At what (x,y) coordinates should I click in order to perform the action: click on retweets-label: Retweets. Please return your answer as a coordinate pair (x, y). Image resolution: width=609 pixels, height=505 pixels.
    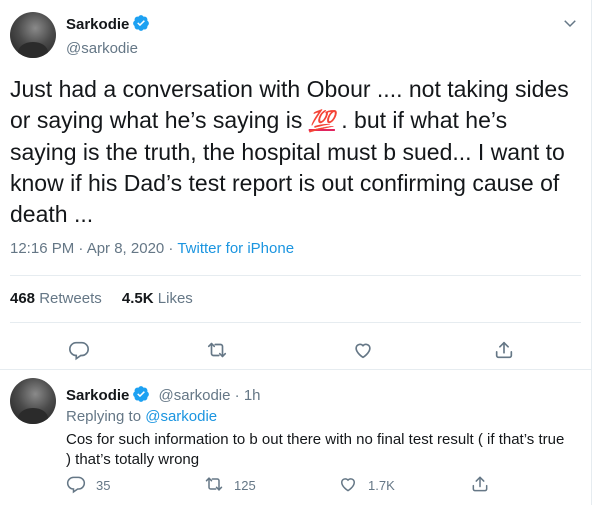
    Looking at the image, I should click on (70, 298).